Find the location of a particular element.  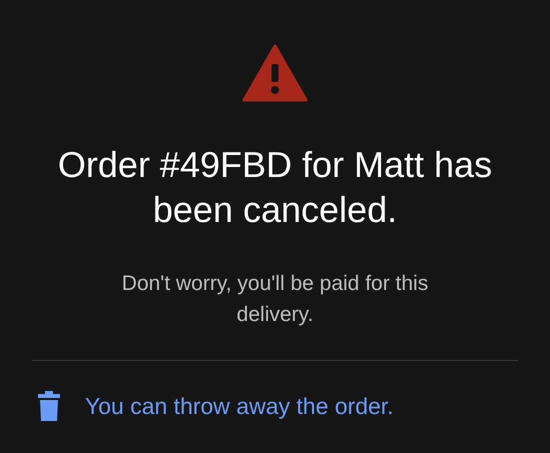

warning-icon is located at coordinates (275, 73).